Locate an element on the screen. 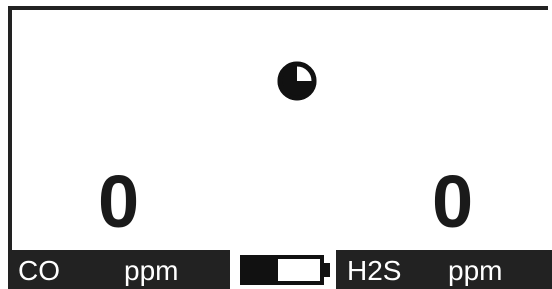 The height and width of the screenshot is (289, 552). h2s-gas-label: H2S is located at coordinates (374, 270).